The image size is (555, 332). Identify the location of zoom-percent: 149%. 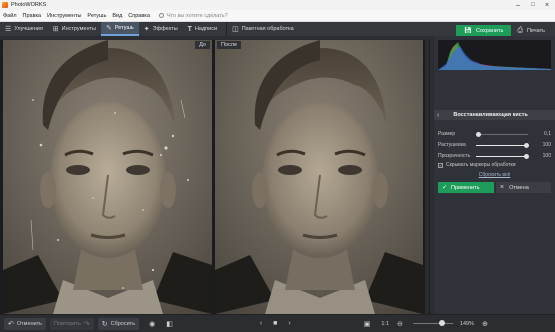
(466, 323).